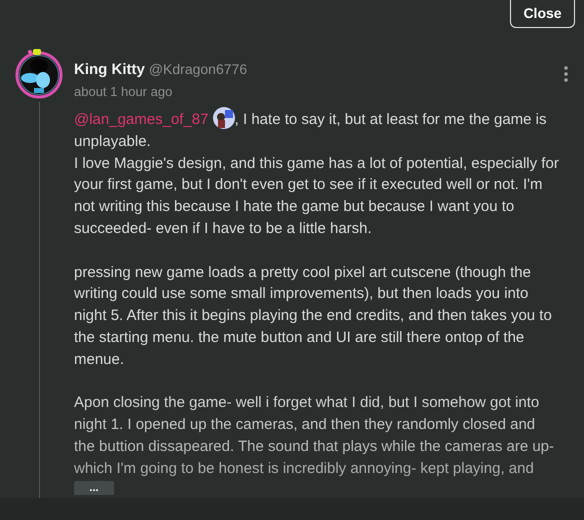 This screenshot has height=520, width=584. What do you see at coordinates (317, 196) in the screenshot?
I see `comment-text: I love Maggie's design, and this game has a lot of potential, especially for your first game, but I don't even get to see if it executed well or not. I'm not writing this because I hate the game but because I want you to succeeded- even if I have to be a little harsh.` at bounding box center [317, 196].